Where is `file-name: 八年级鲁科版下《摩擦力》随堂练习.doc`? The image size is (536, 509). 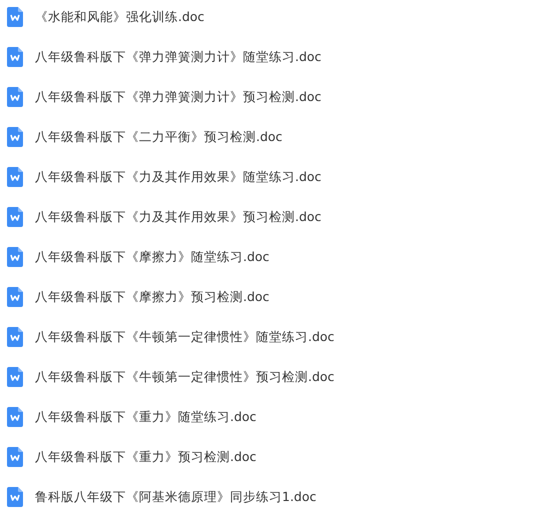 file-name: 八年级鲁科版下《摩擦力》随堂练习.doc is located at coordinates (152, 257).